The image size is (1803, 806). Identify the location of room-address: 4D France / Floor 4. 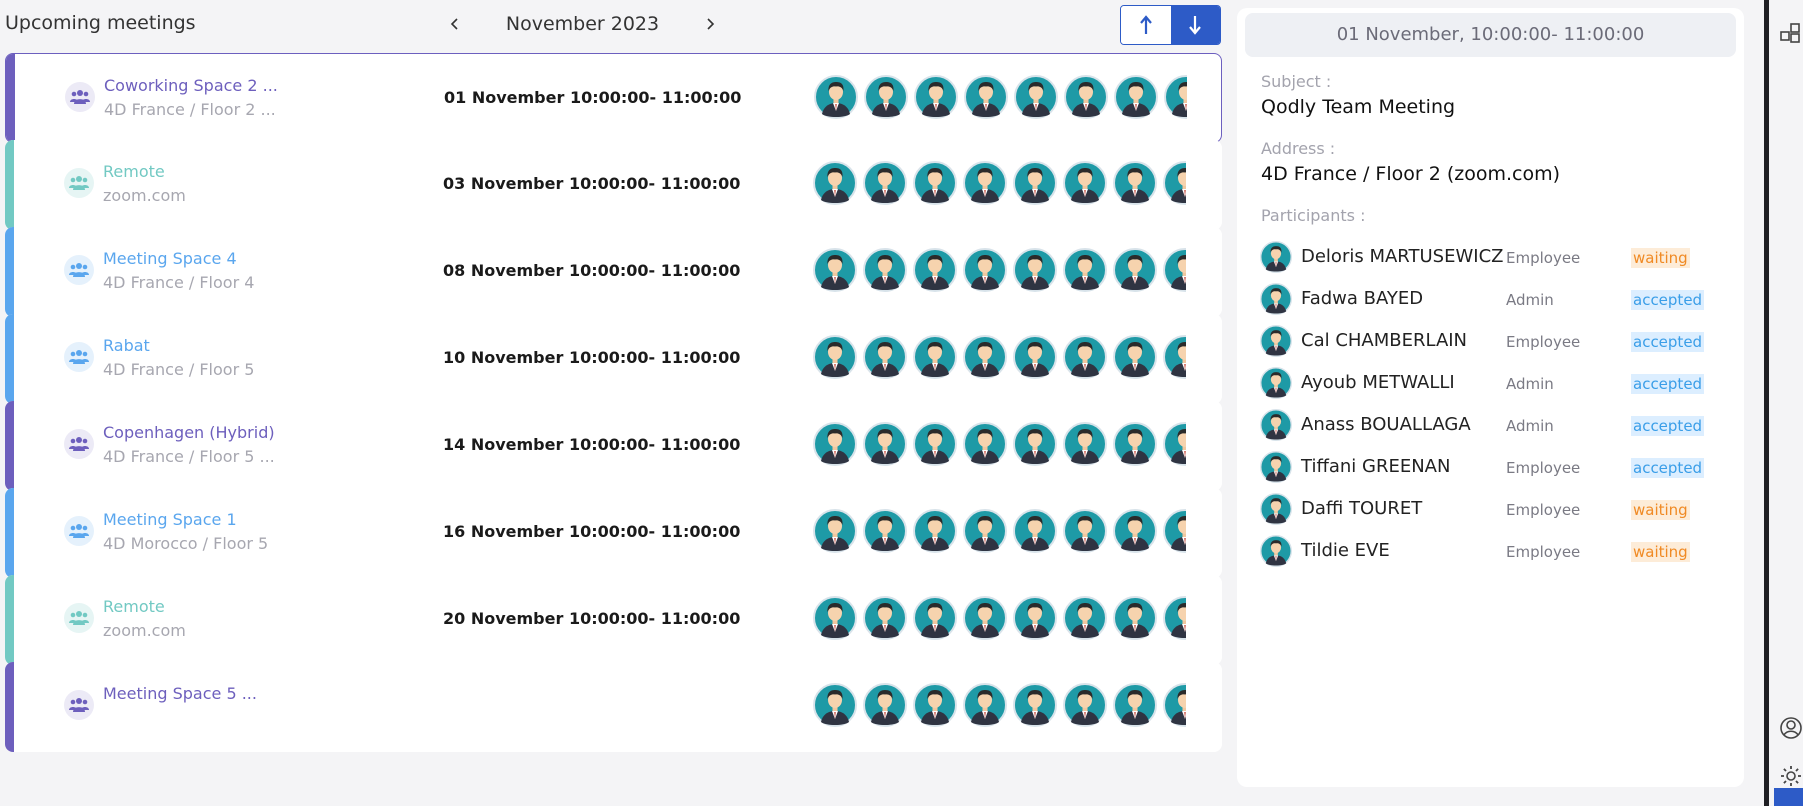
(179, 282).